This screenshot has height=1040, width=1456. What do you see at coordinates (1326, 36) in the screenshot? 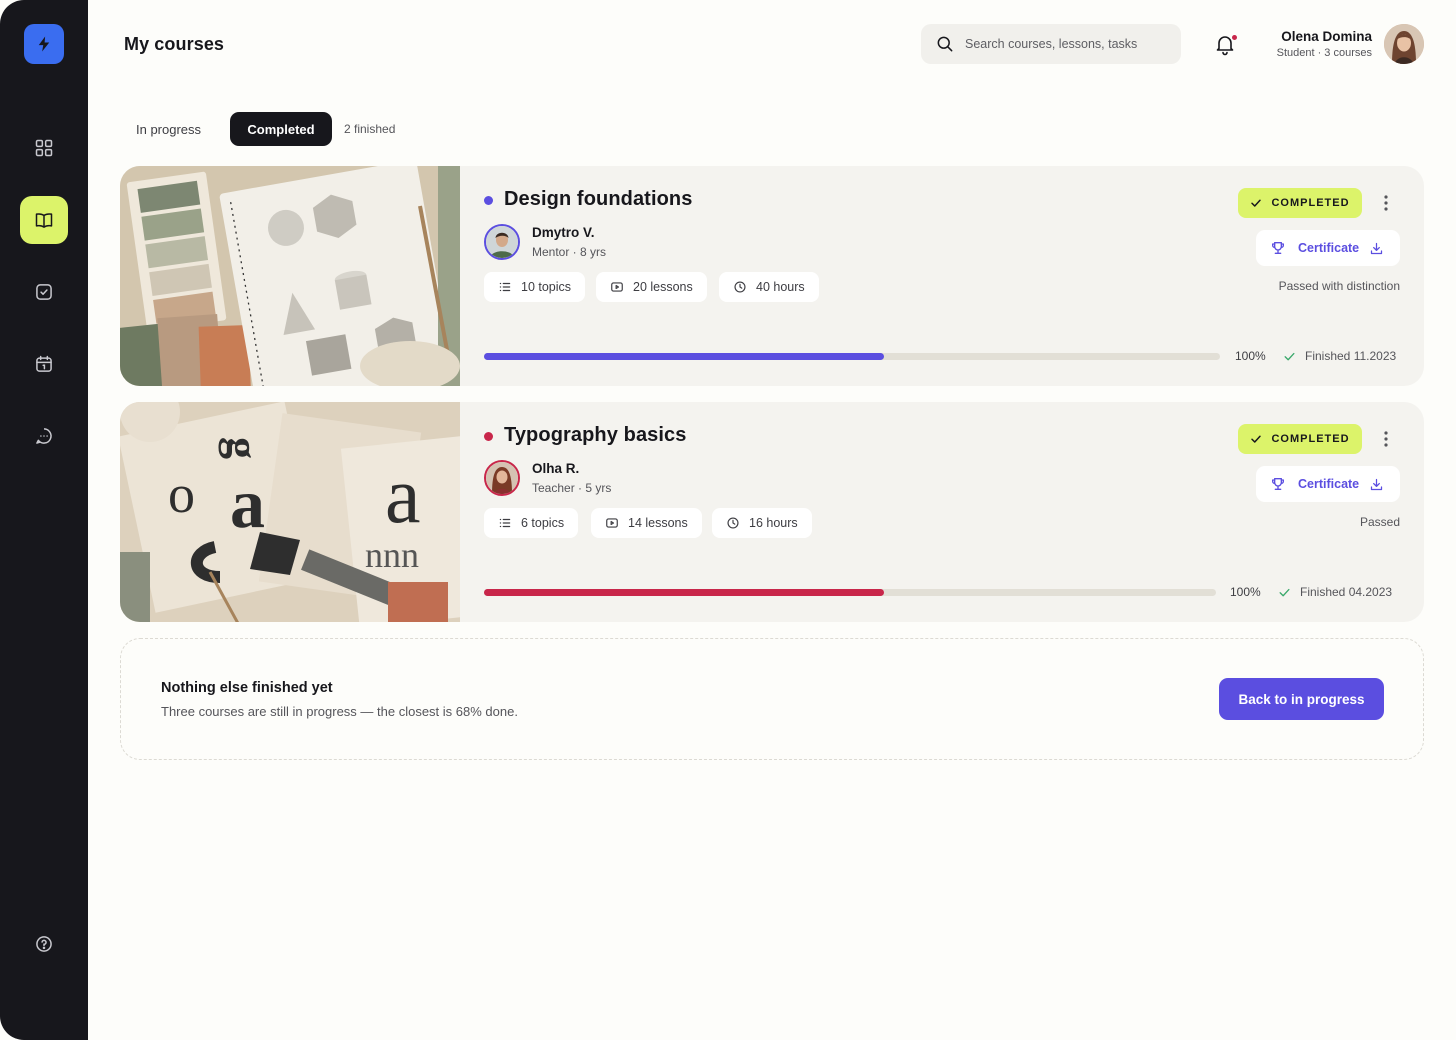
I see `user-name: Olena Domina` at bounding box center [1326, 36].